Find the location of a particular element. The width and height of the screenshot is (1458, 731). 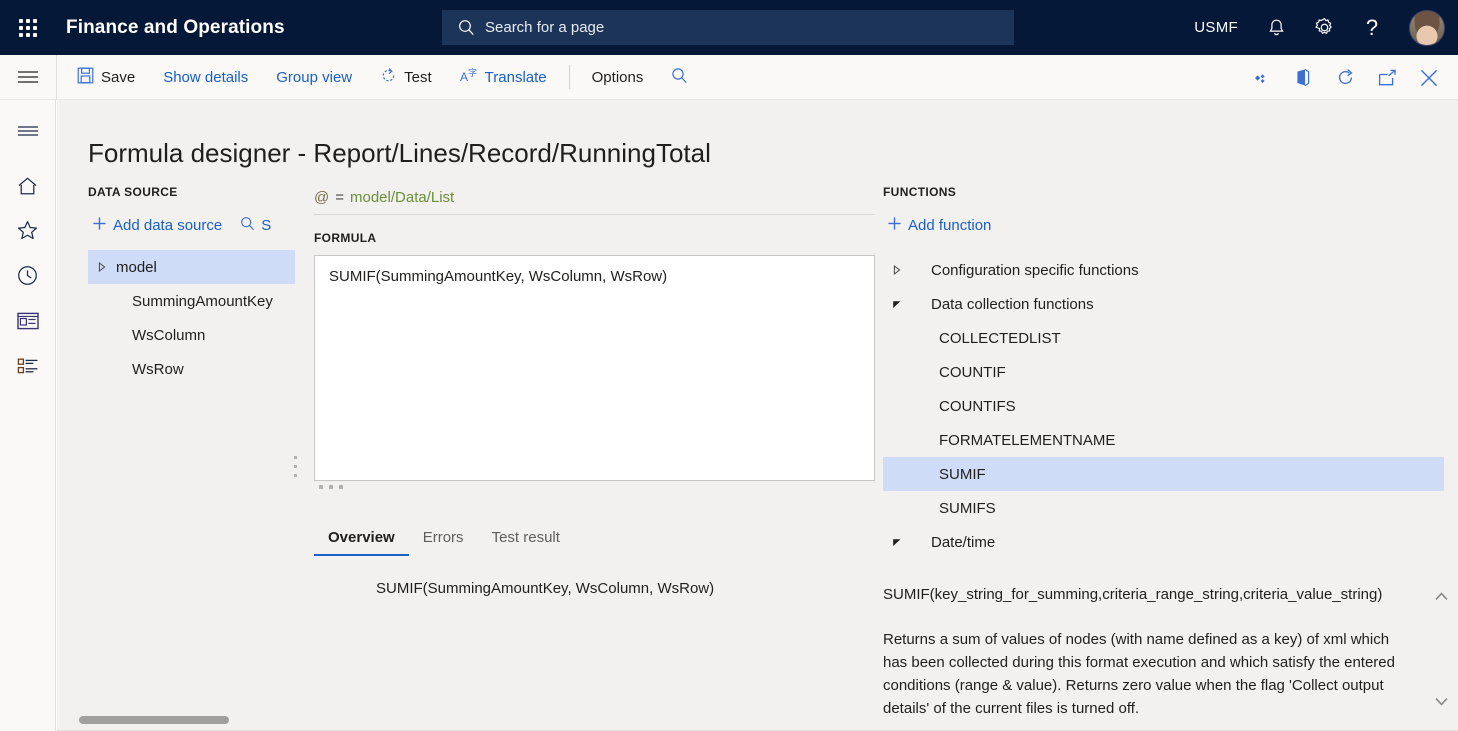

function-row-label: SUMIFS is located at coordinates (967, 508).